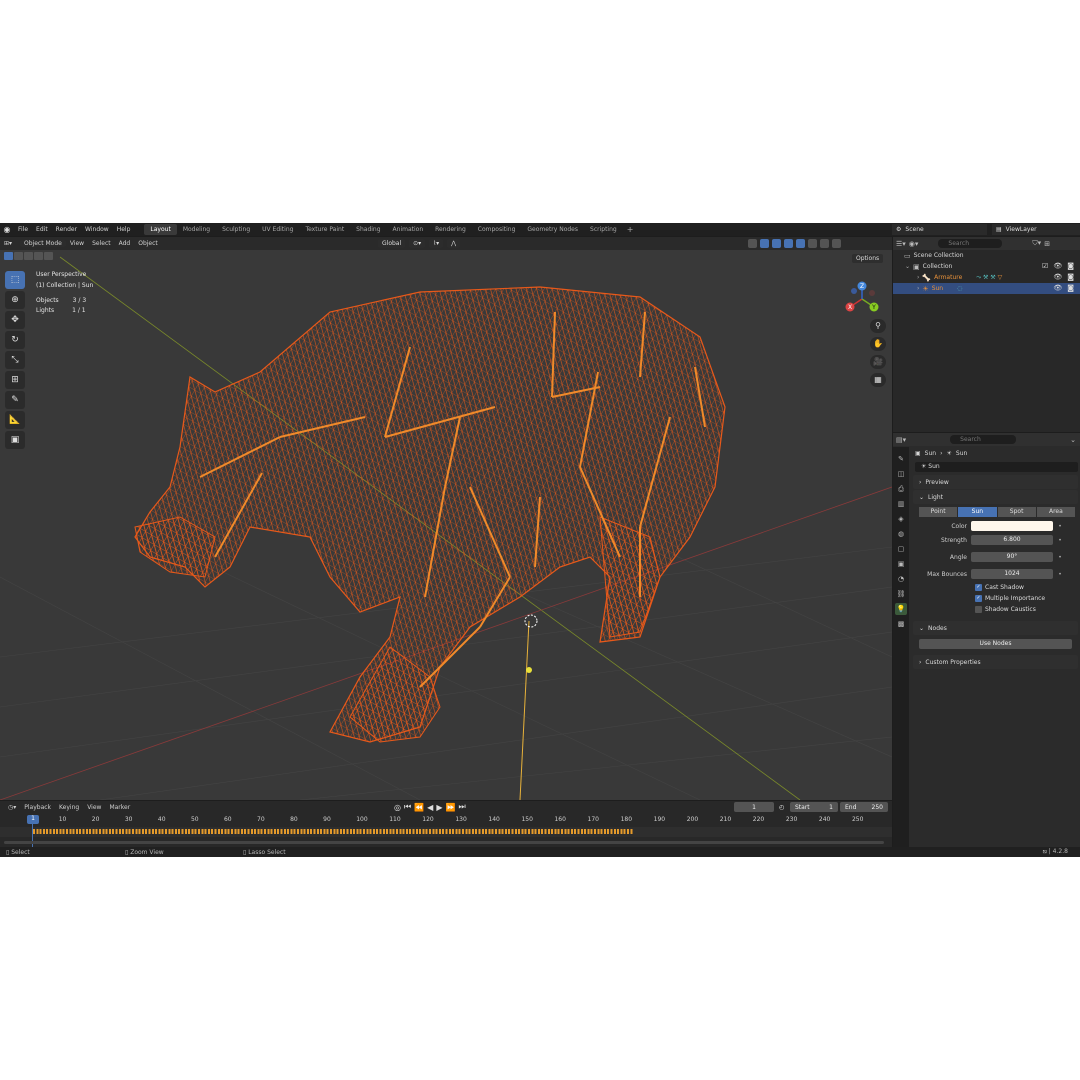 The height and width of the screenshot is (1080, 1080). I want to click on nodes-panel-header: ⌄ Nodes, so click(995, 628).